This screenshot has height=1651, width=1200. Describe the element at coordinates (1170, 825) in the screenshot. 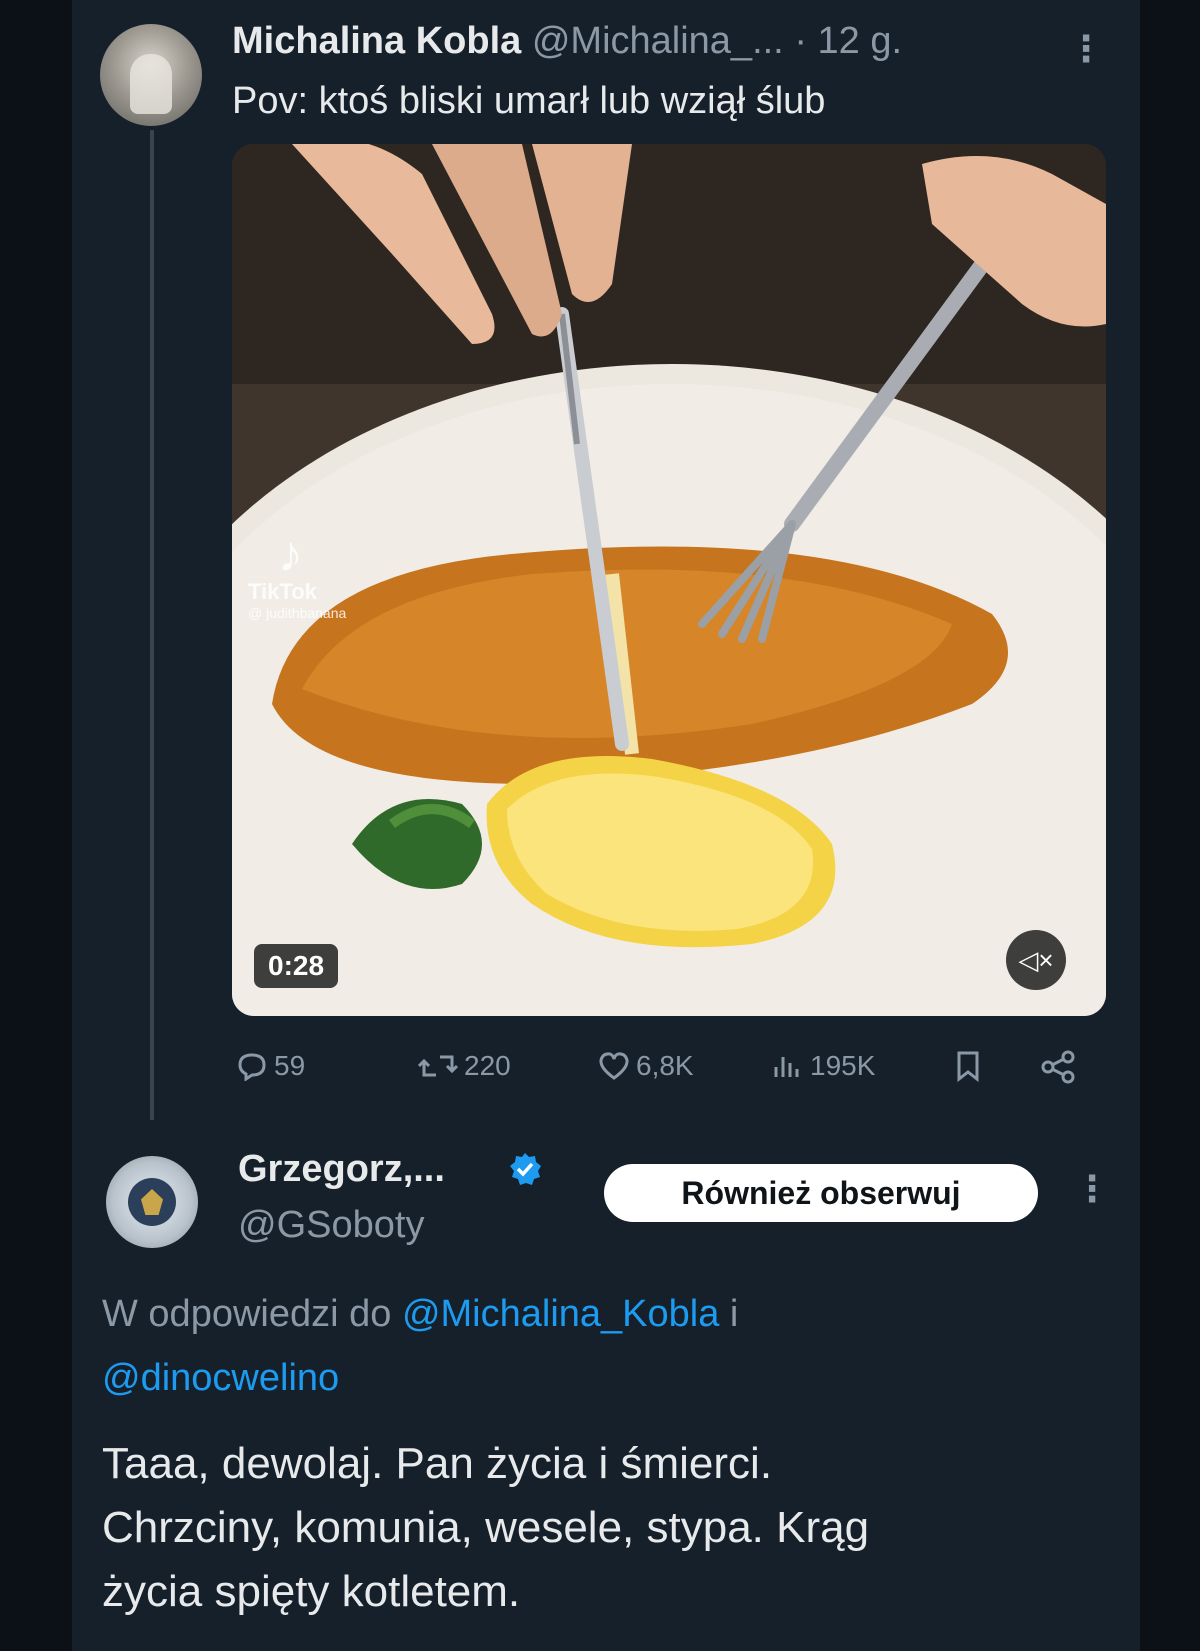

I see `right-border` at that location.